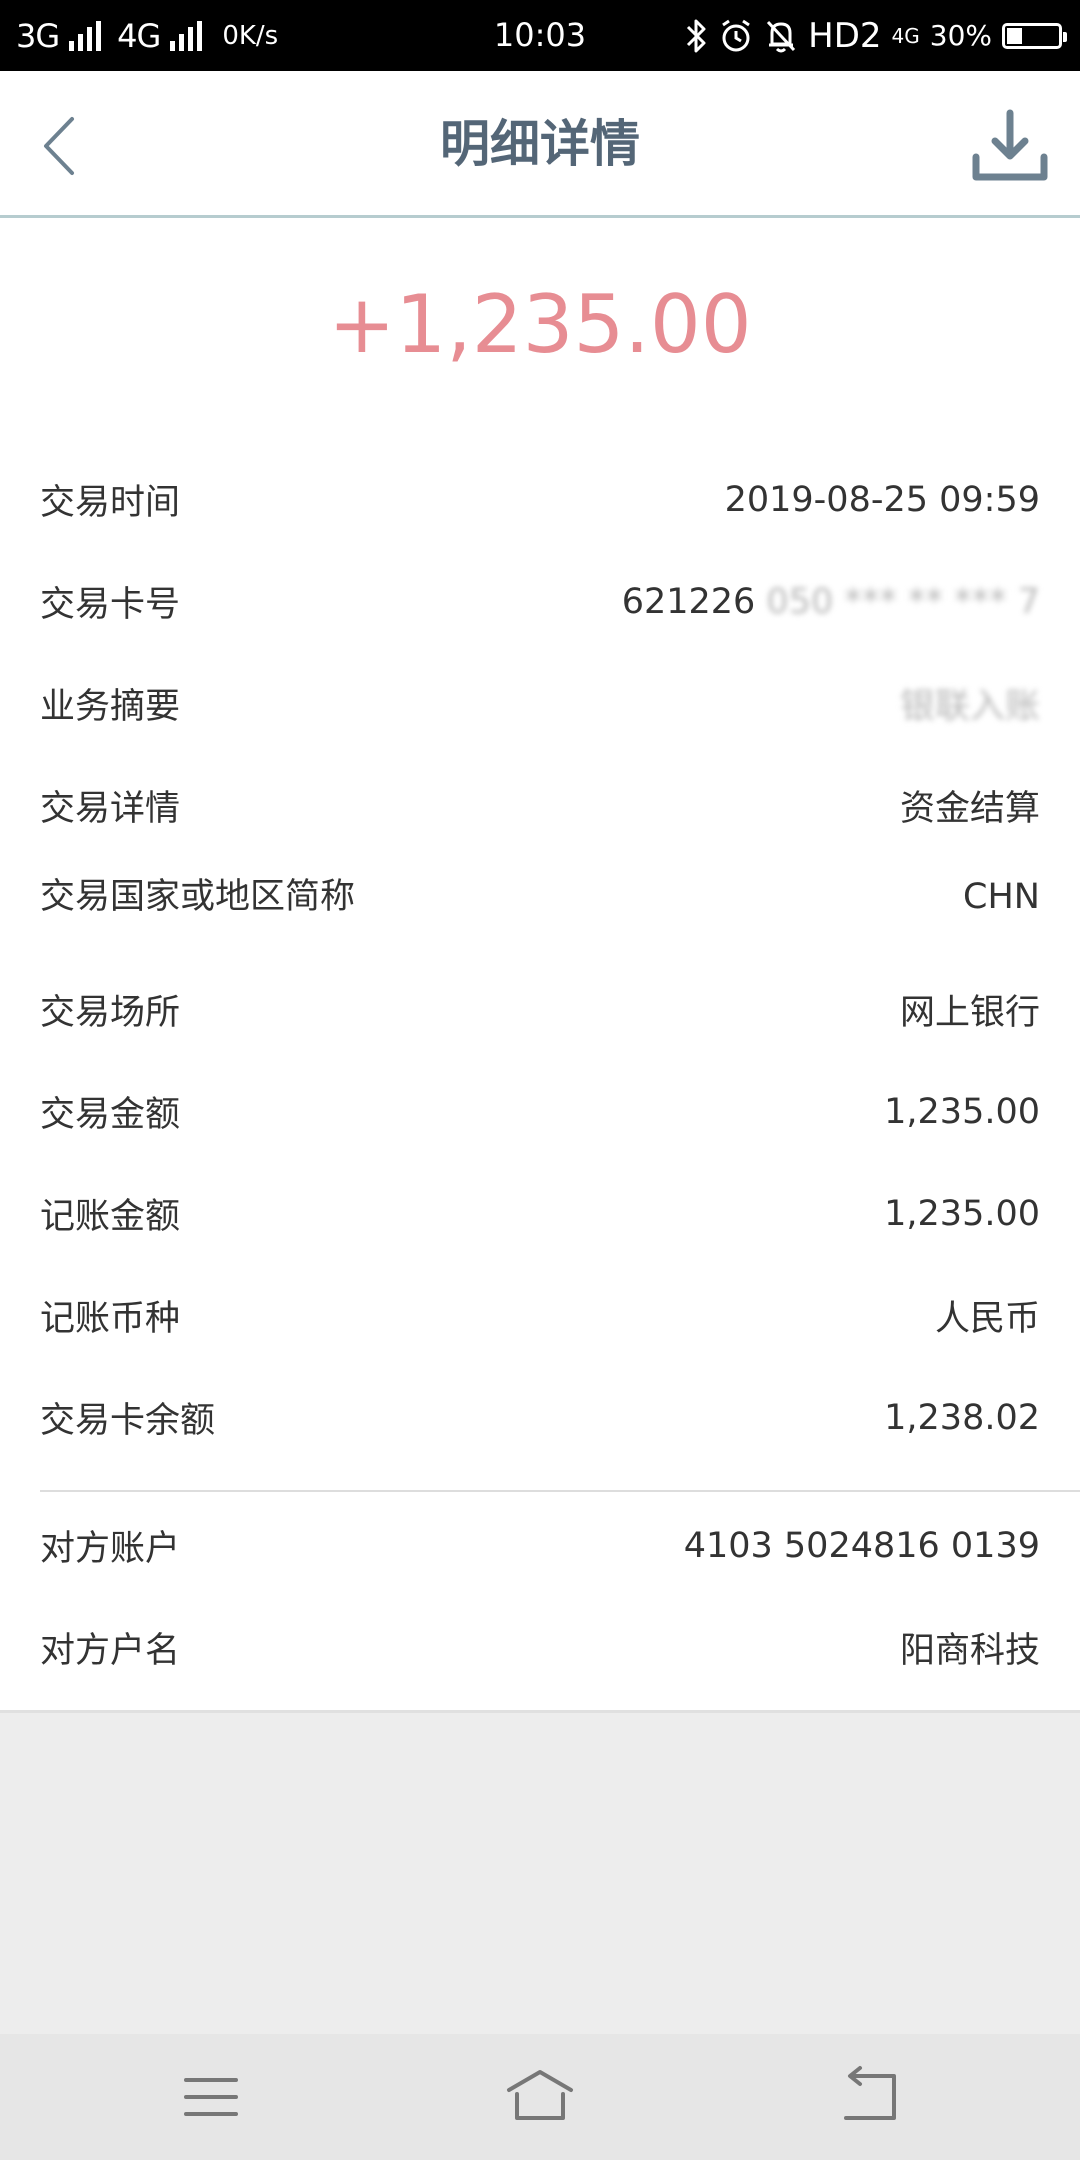  What do you see at coordinates (110, 1549) in the screenshot?
I see `detail-label: 对方账户` at bounding box center [110, 1549].